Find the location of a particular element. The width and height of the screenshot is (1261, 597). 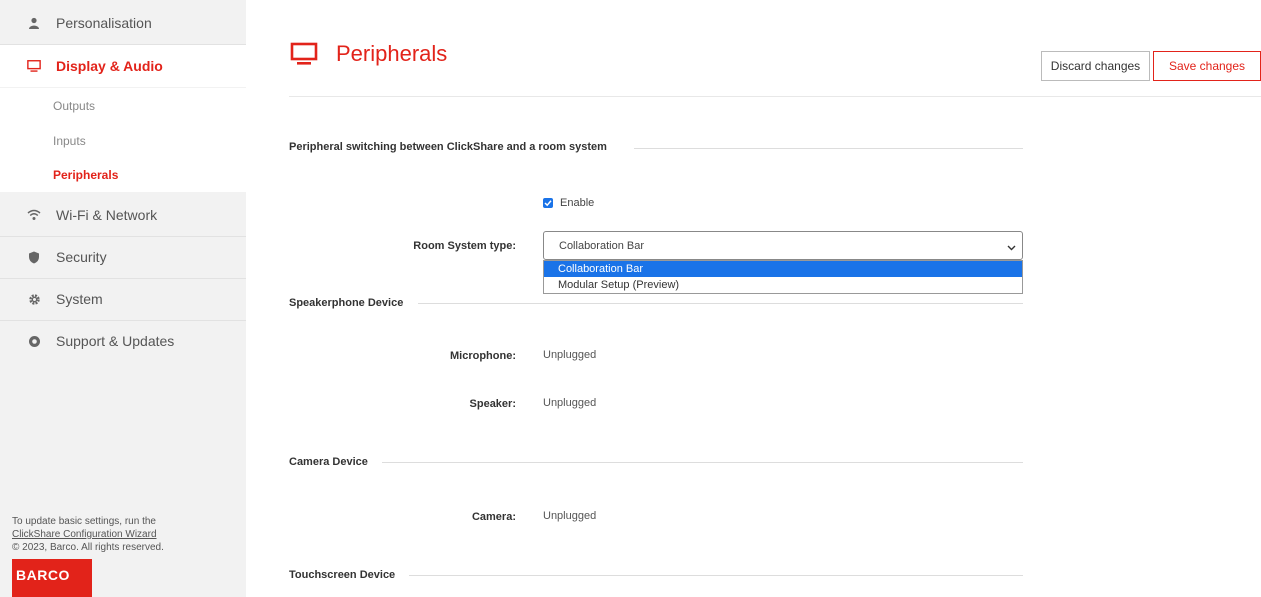

speaker-status: Unplugged is located at coordinates (570, 403).